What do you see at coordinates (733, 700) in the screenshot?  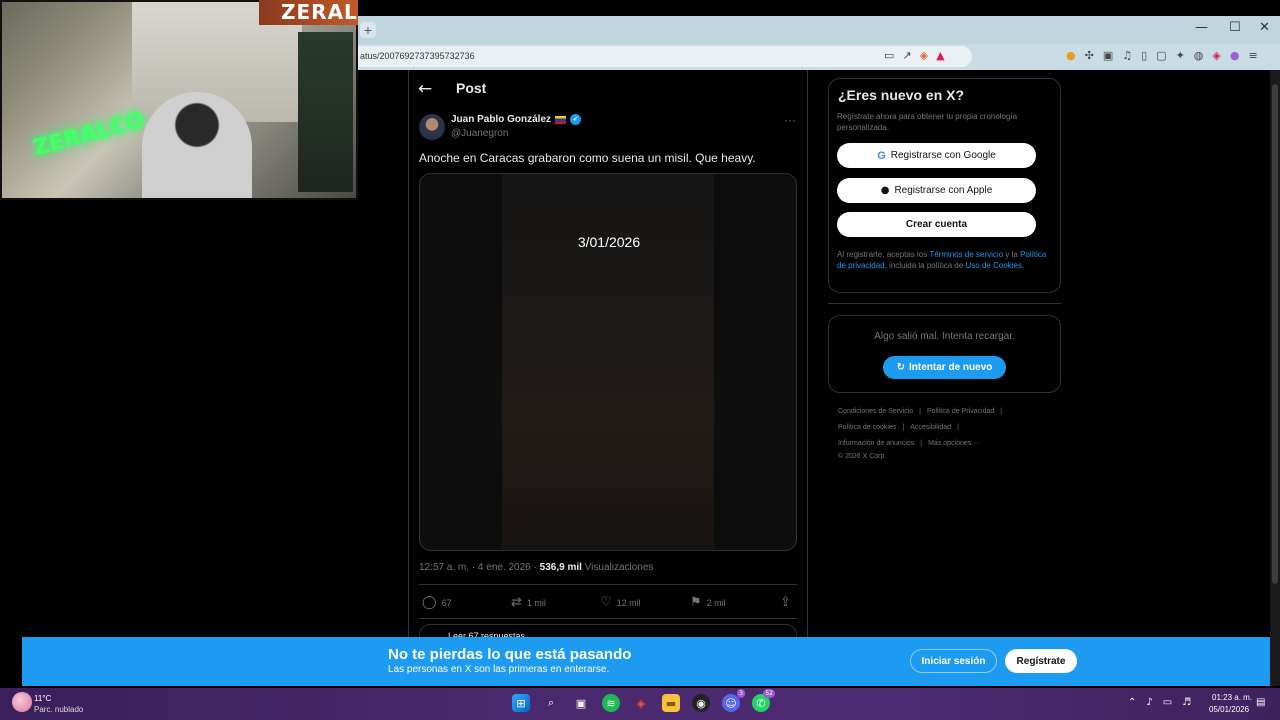 I see `discord-icon: ☺ 3` at bounding box center [733, 700].